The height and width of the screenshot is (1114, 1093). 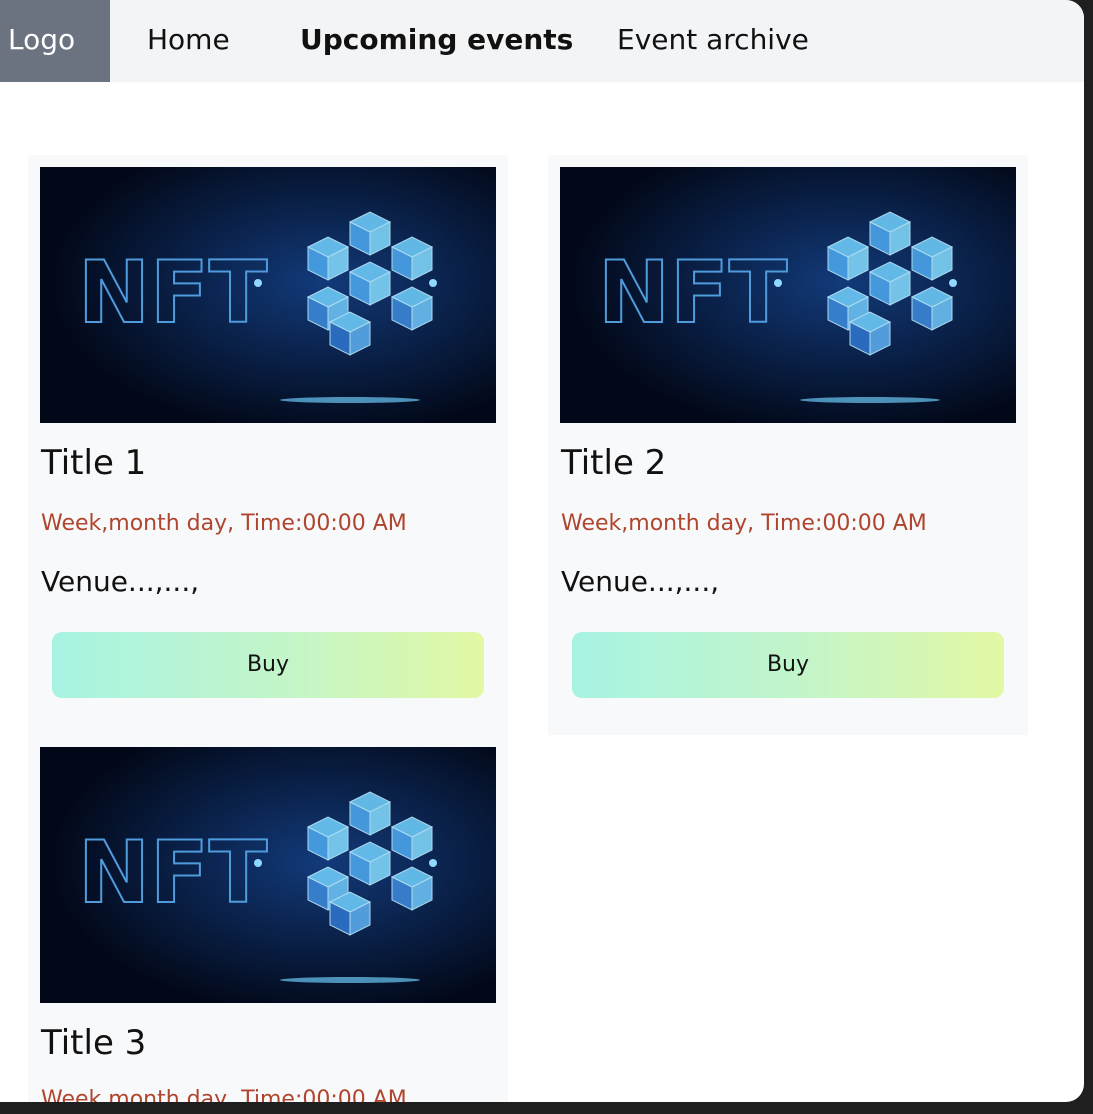 I want to click on nav-link-event-archive: Event archive, so click(x=713, y=41).